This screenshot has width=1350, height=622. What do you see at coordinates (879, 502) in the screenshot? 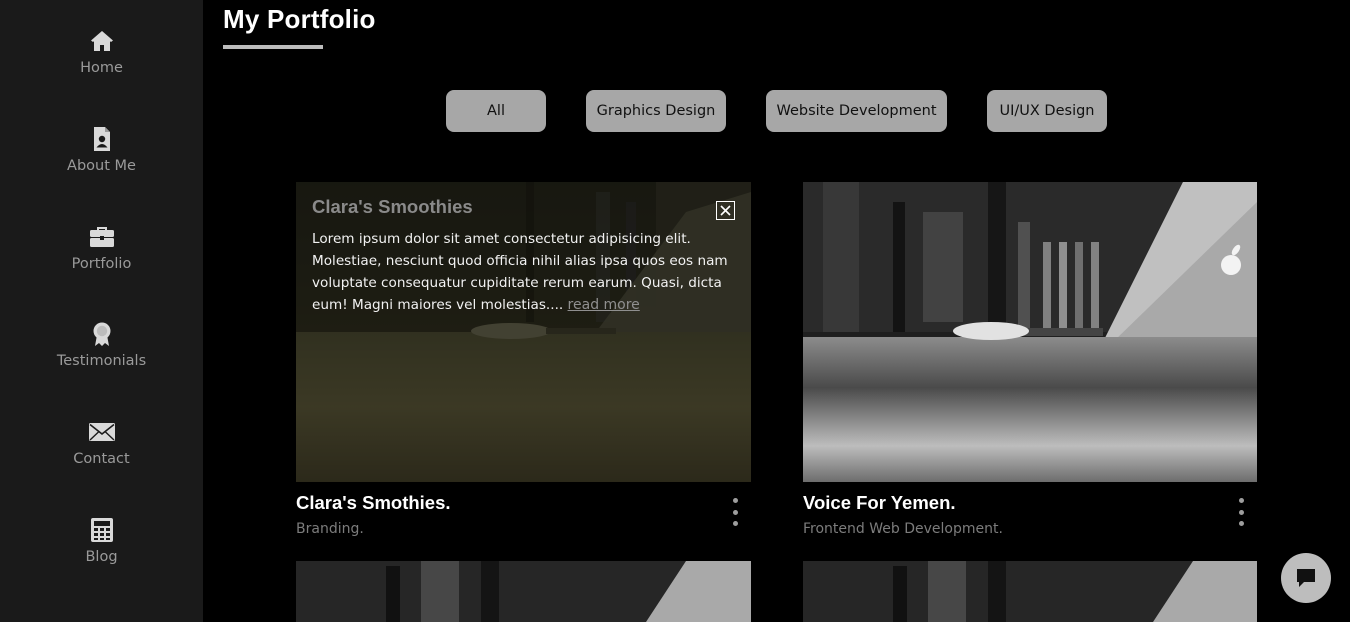
I see `card-title: Voice For Yemen.` at bounding box center [879, 502].